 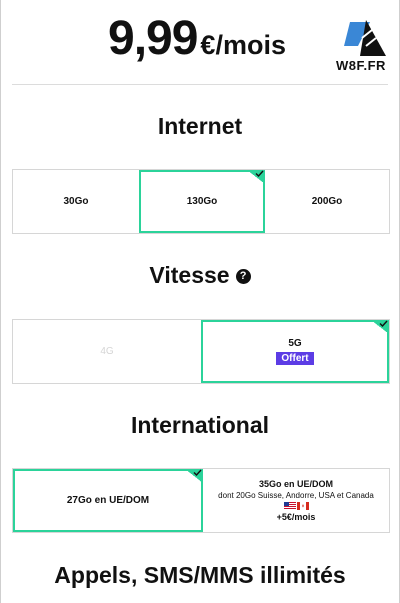 What do you see at coordinates (153, 38) in the screenshot?
I see `price-amount: 9,99` at bounding box center [153, 38].